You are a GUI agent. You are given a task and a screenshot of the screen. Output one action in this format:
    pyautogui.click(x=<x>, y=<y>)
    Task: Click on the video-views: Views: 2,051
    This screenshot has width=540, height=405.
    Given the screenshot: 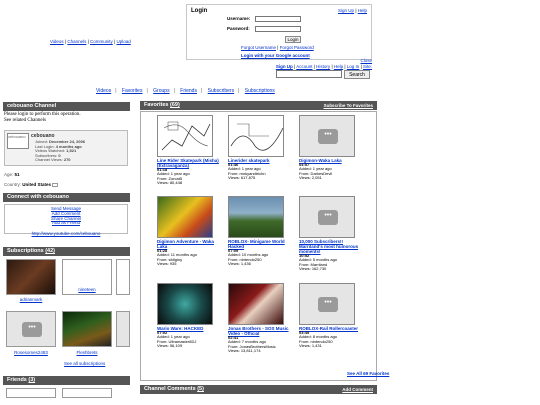 What is the action you would take?
    pyautogui.click(x=310, y=178)
    